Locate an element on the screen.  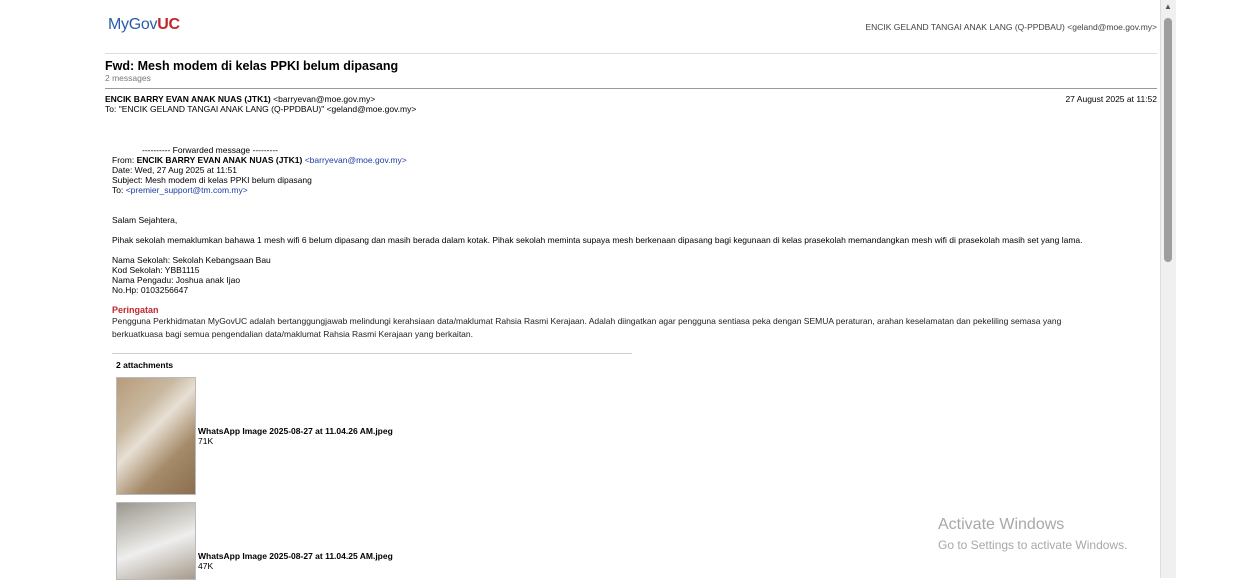
logo-text-my: MyGov is located at coordinates (133, 24).